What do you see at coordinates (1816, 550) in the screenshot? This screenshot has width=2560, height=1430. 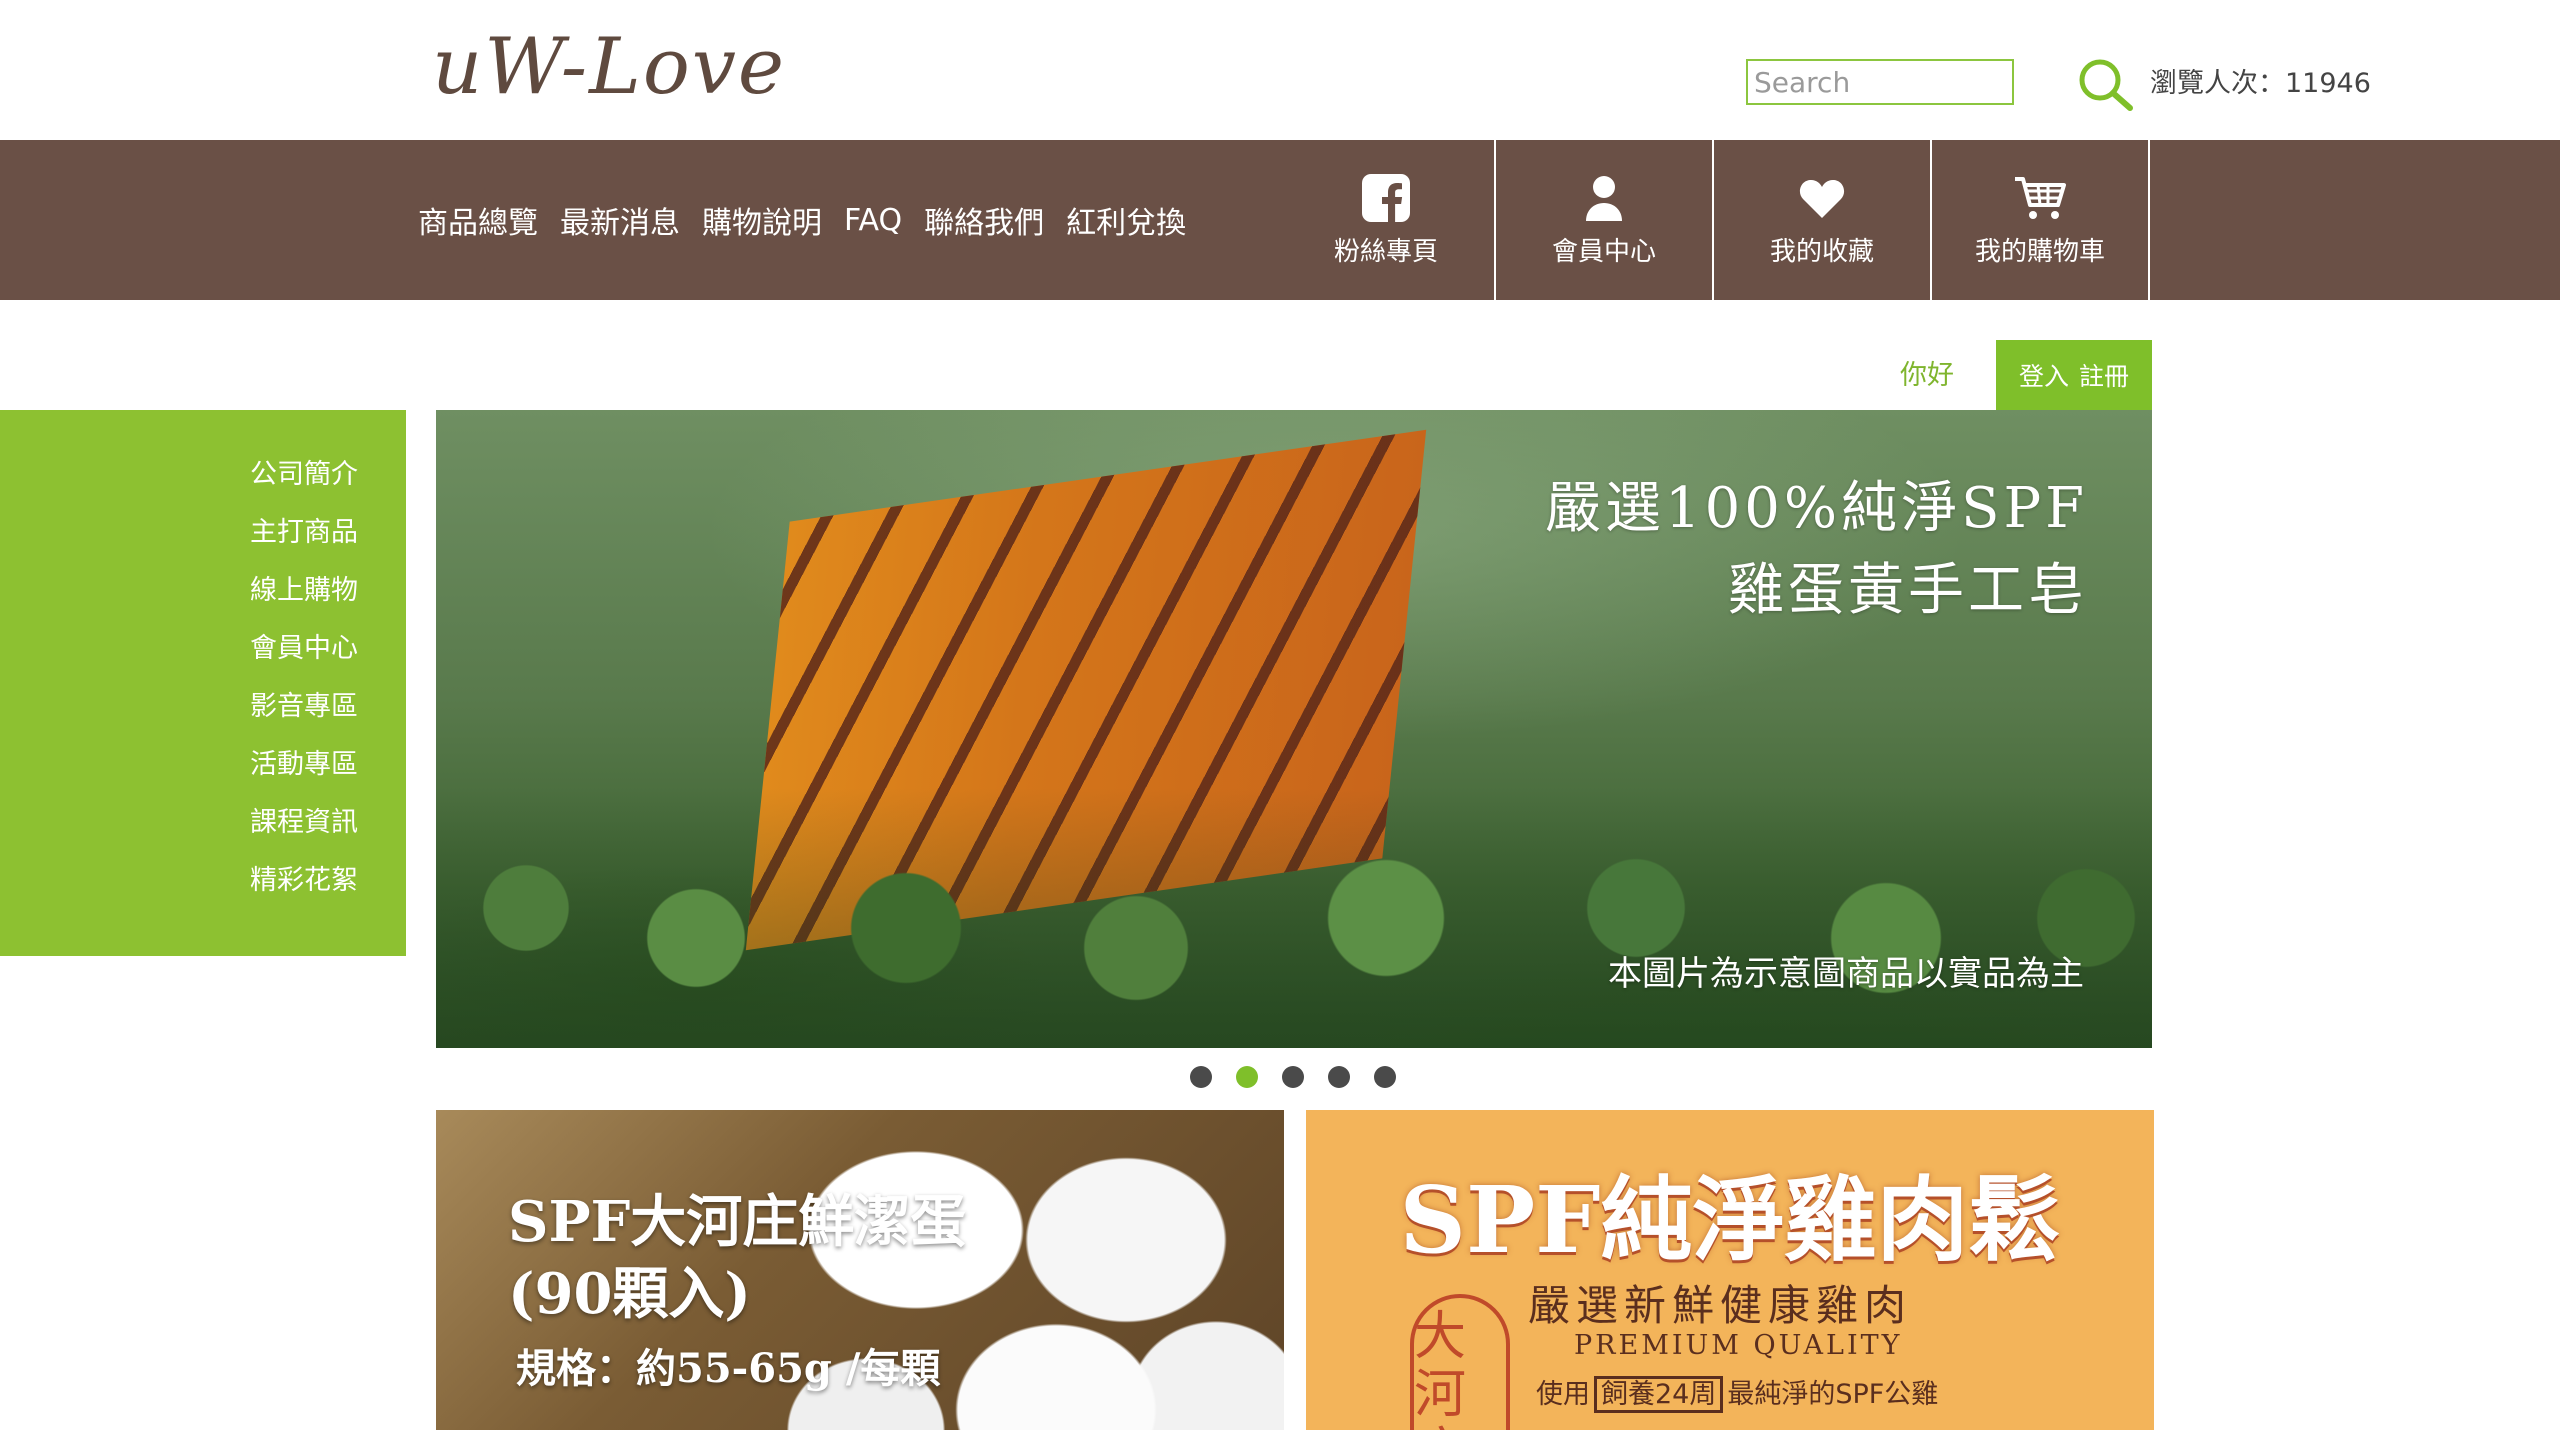 I see `banner-title: 嚴選100%純淨SPF 雞蛋黃手工皂` at bounding box center [1816, 550].